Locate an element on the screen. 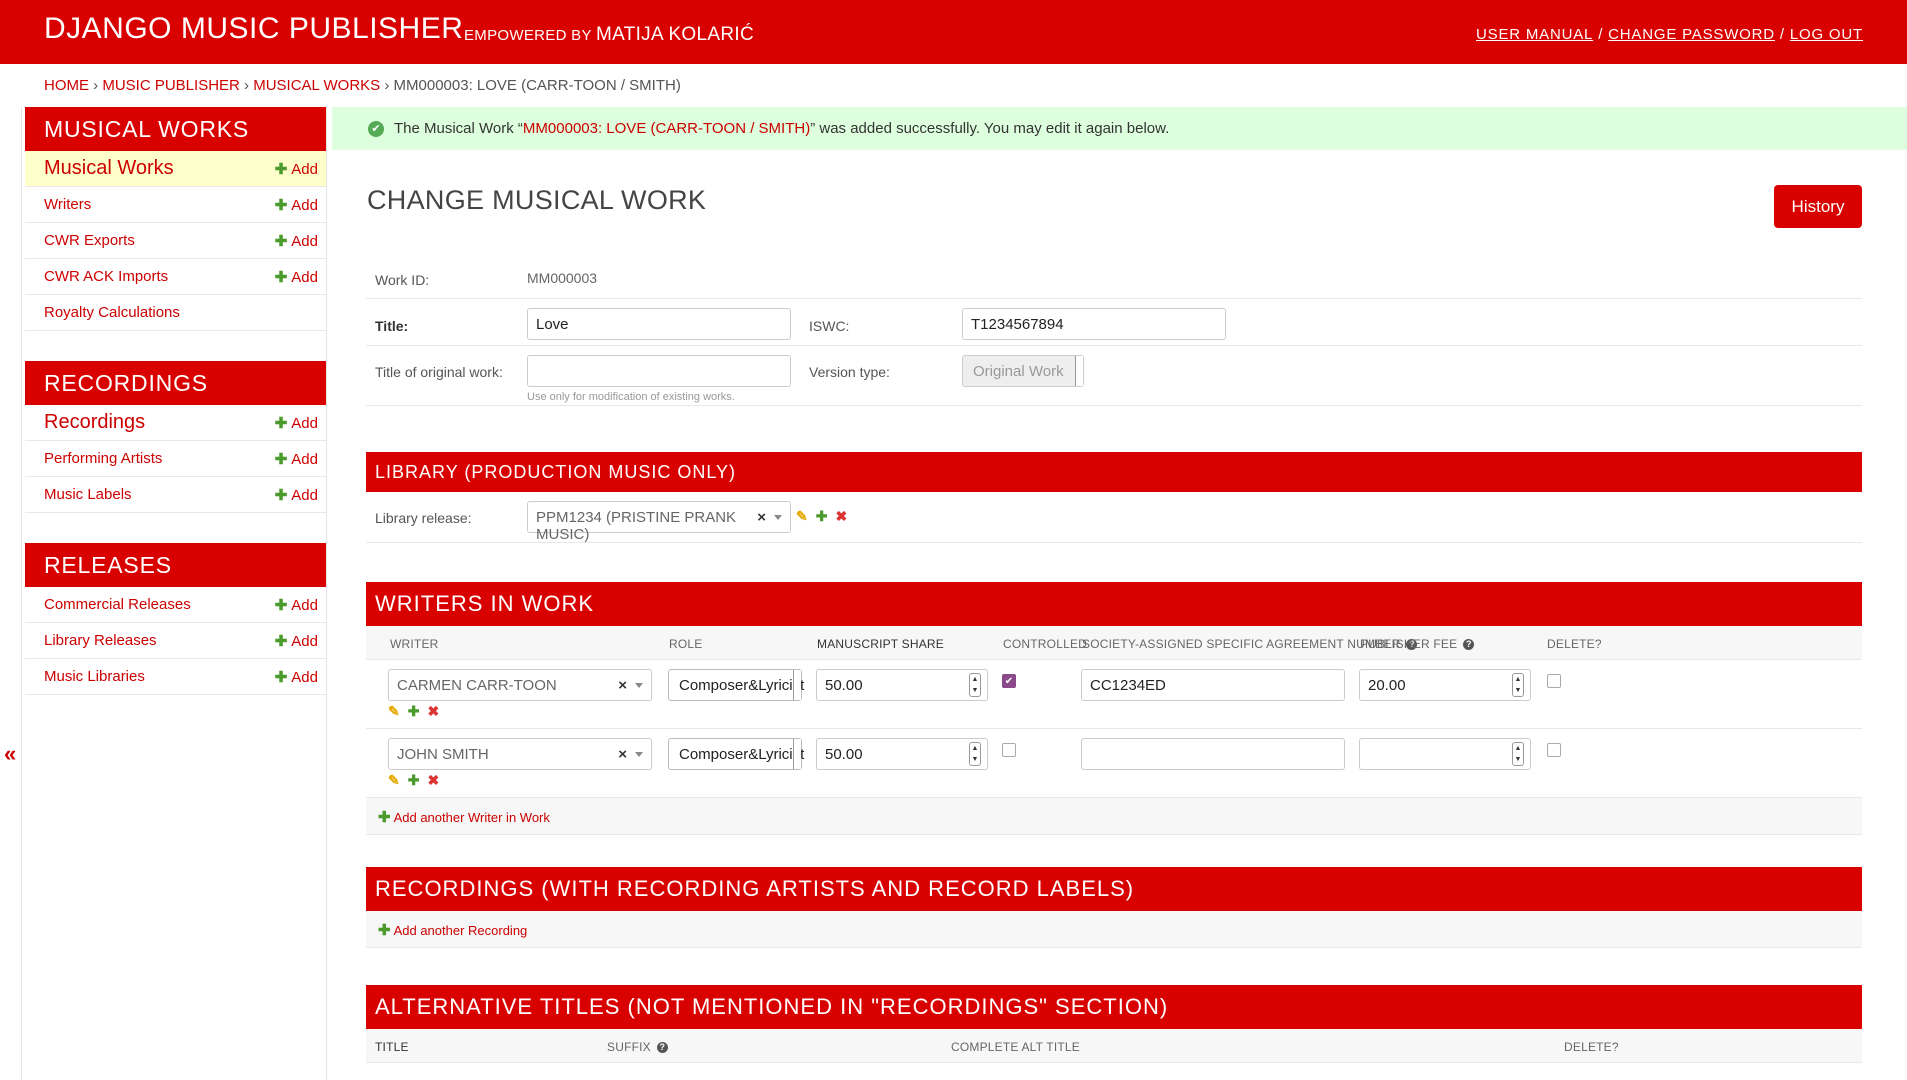 The height and width of the screenshot is (1080, 1907). iswc-input: T1234567894 is located at coordinates (1094, 324).